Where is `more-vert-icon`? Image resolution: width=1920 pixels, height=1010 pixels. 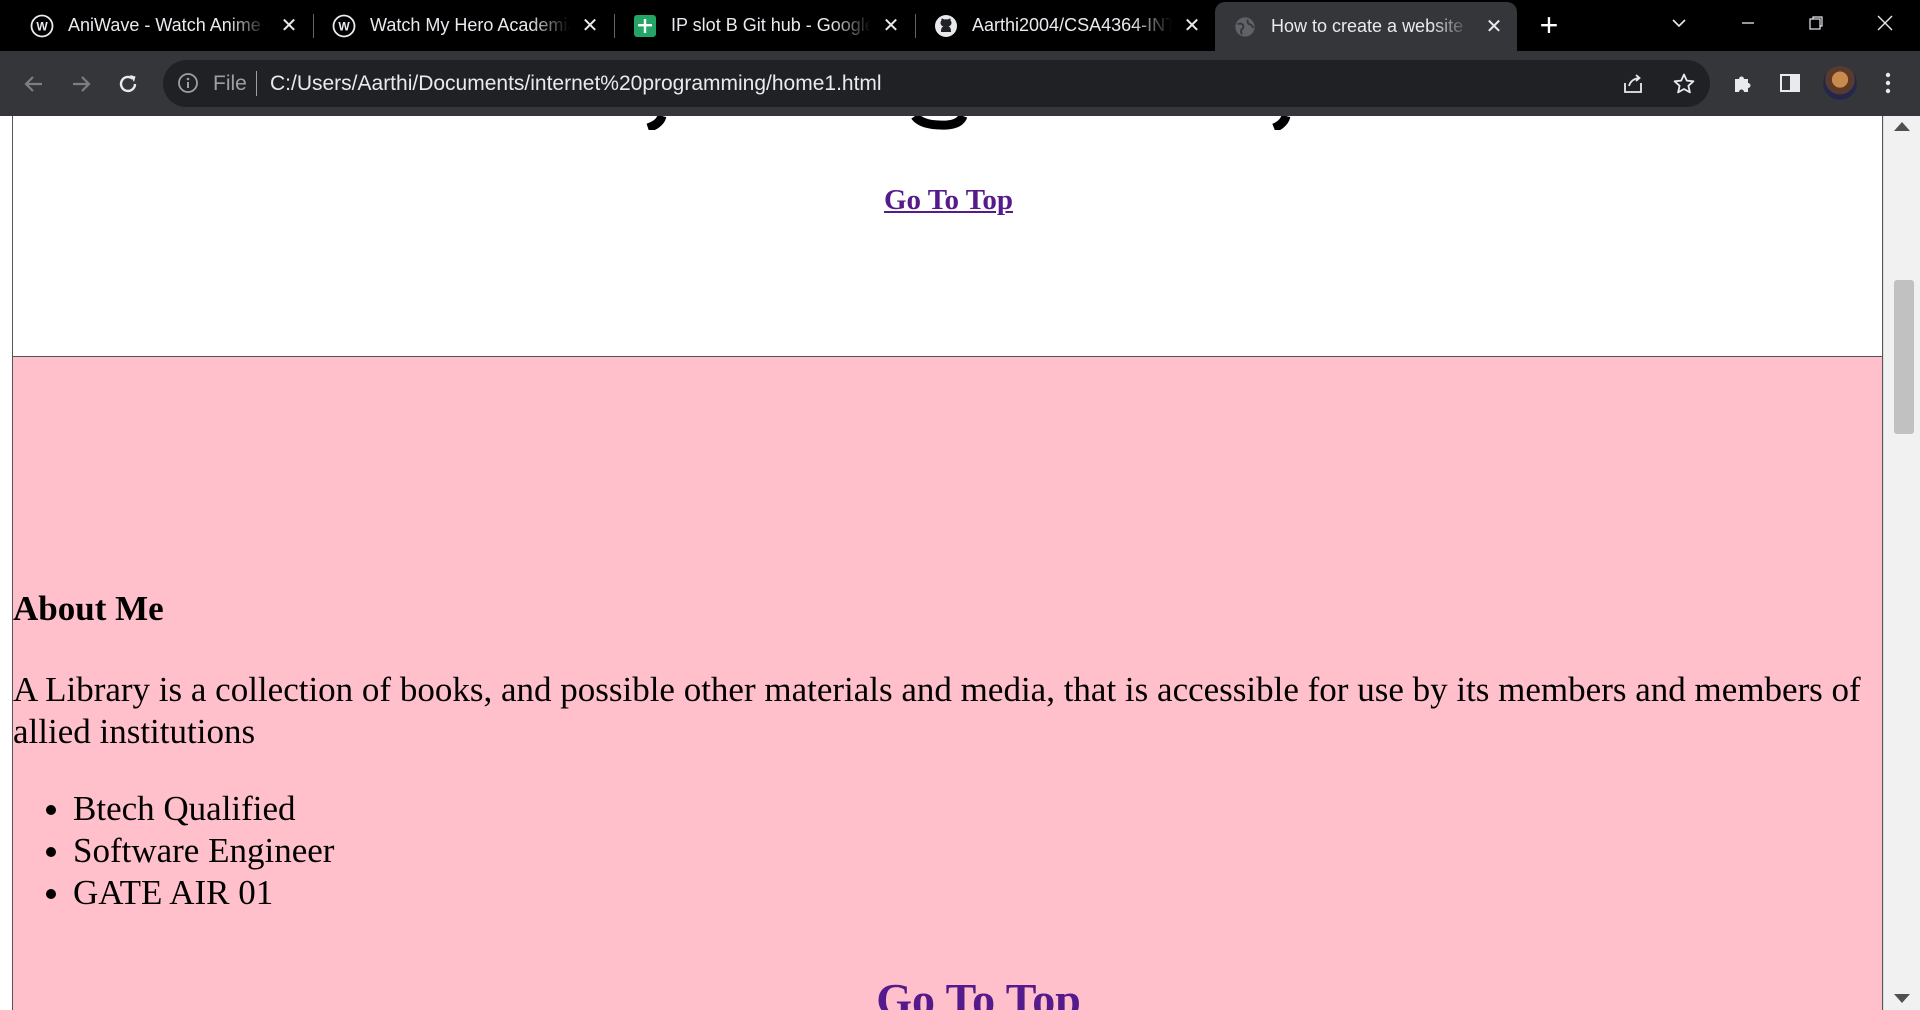 more-vert-icon is located at coordinates (1888, 83).